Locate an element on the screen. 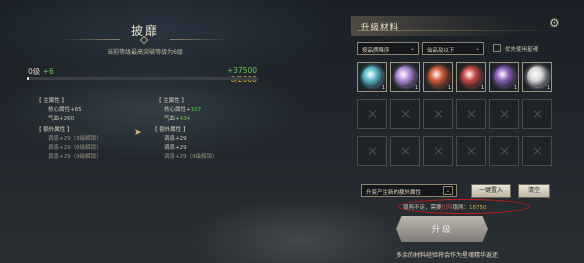 Image resolution: width=584 pixels, height=263 pixels. cyan-orb-icon is located at coordinates (372, 76).